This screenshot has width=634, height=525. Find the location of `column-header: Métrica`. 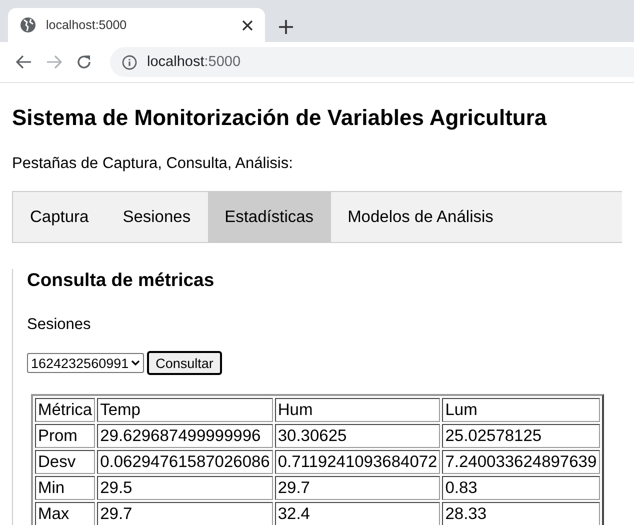

column-header: Métrica is located at coordinates (65, 410).